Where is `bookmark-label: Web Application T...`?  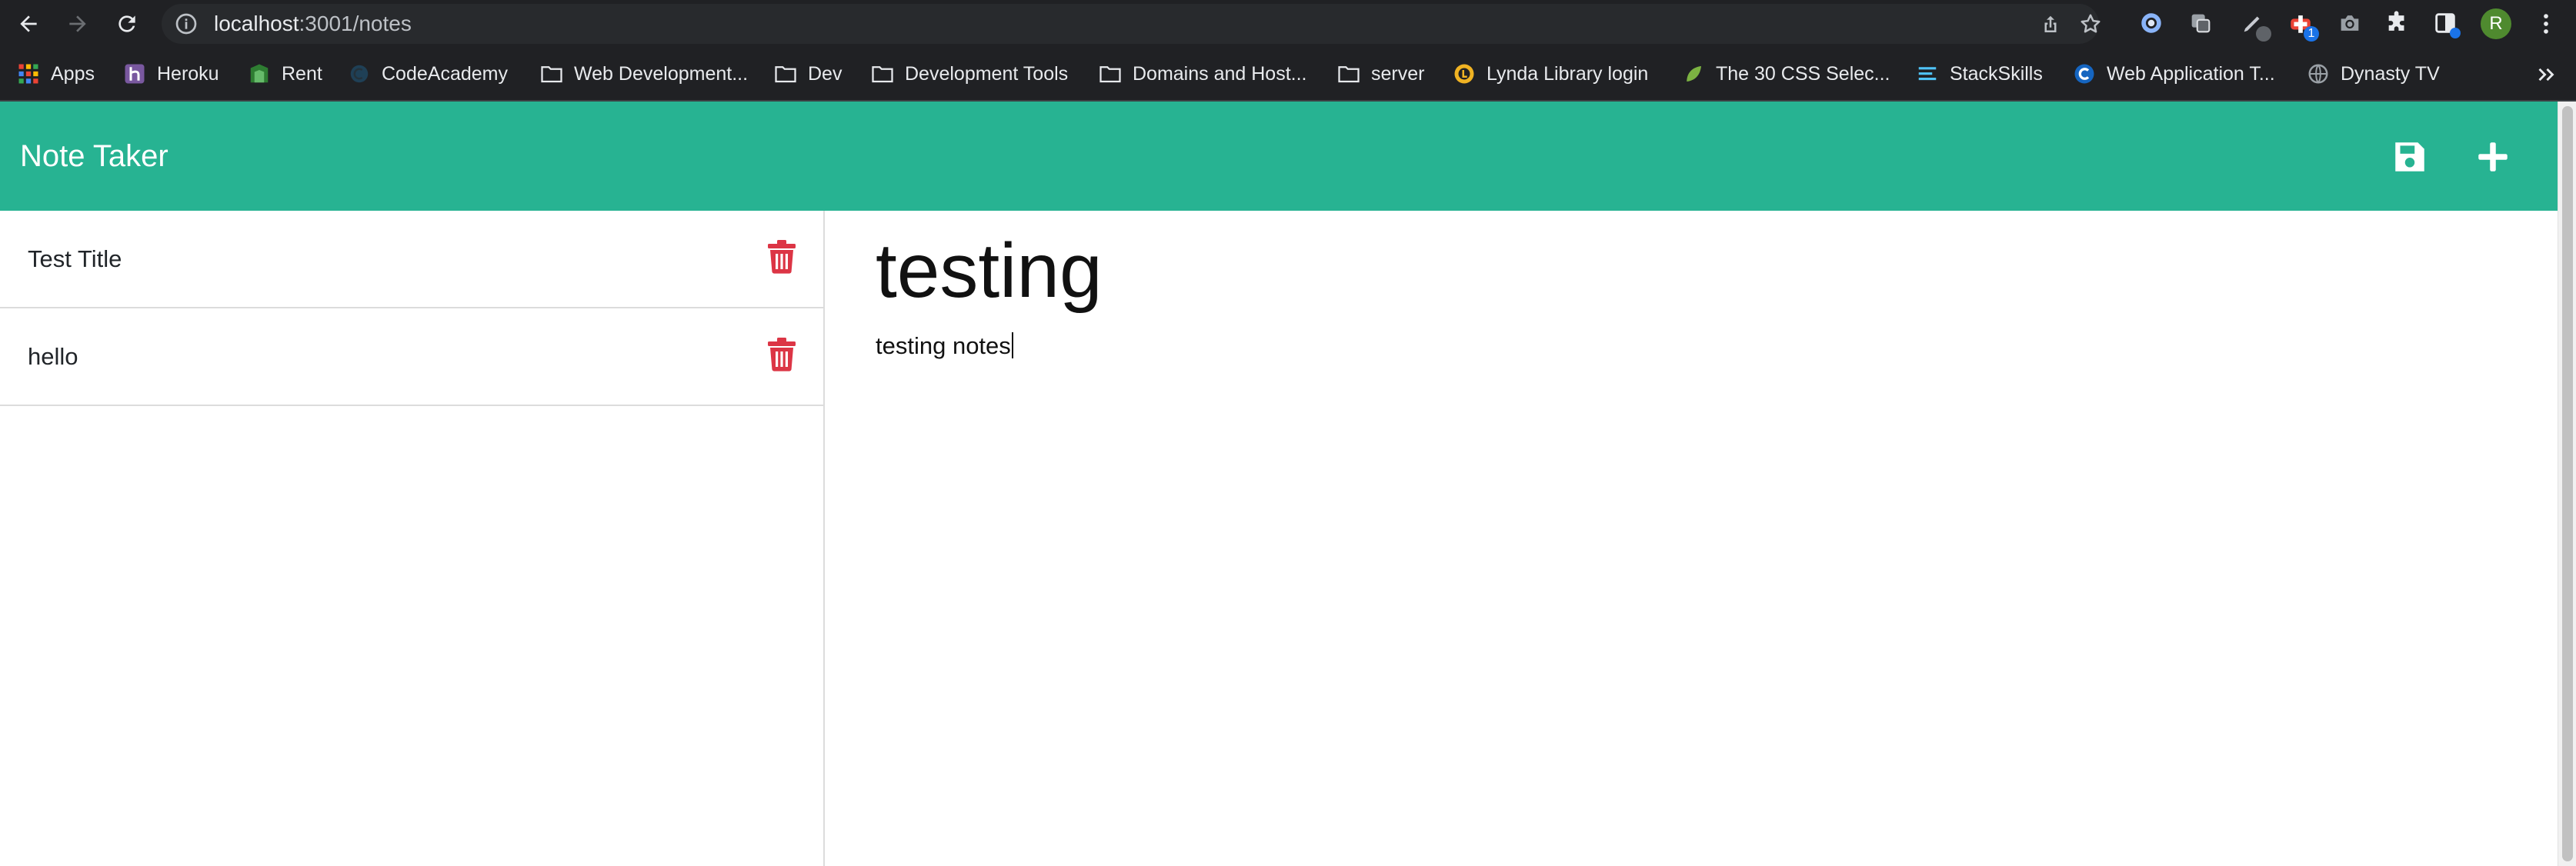 bookmark-label: Web Application T... is located at coordinates (2191, 73).